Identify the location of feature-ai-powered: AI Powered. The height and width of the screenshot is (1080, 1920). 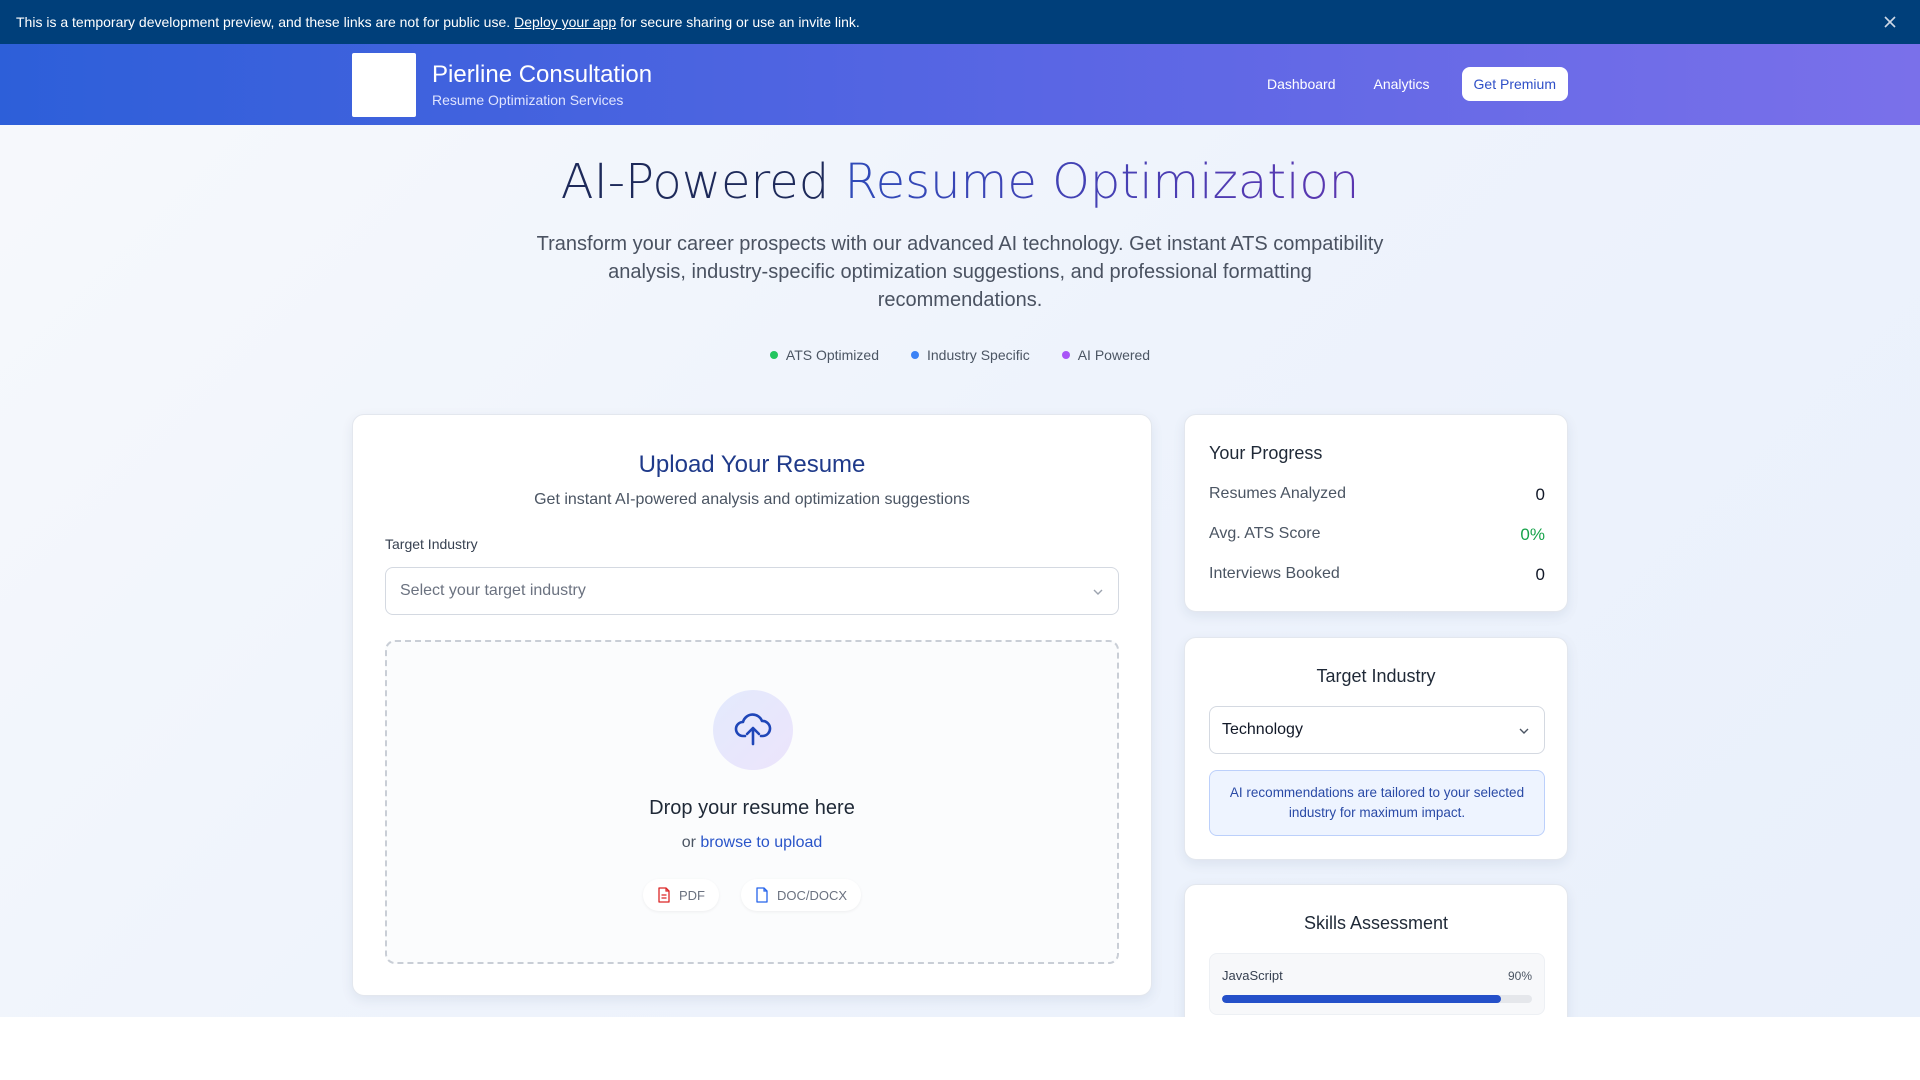
(1106, 355).